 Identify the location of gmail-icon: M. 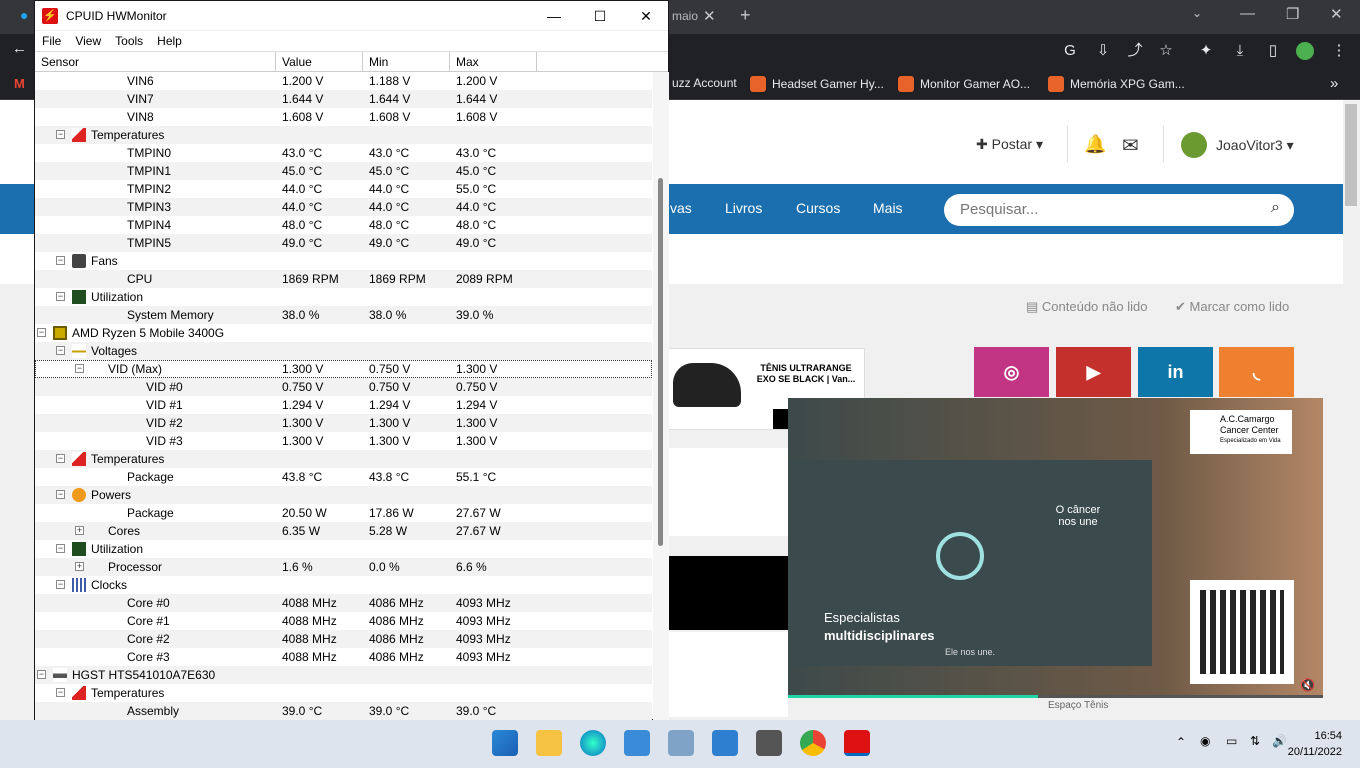
(19, 83).